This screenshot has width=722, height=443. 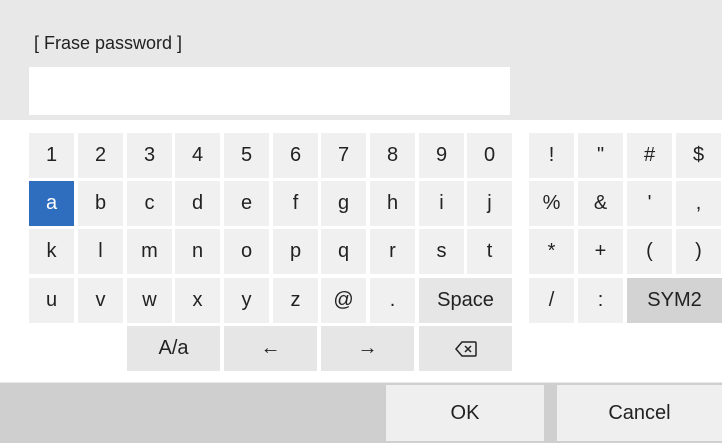 What do you see at coordinates (392, 300) in the screenshot?
I see `key-period: .` at bounding box center [392, 300].